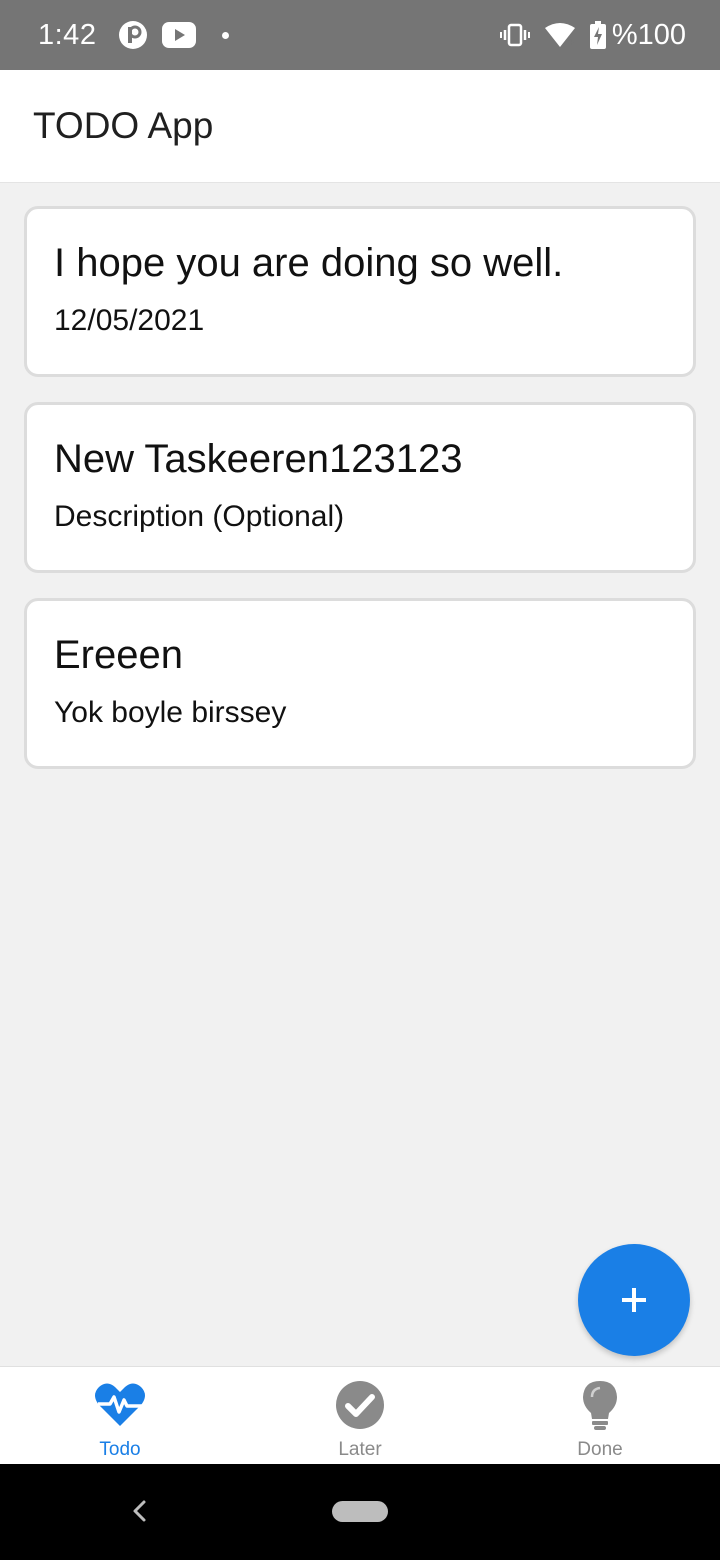 The width and height of the screenshot is (720, 1560). I want to click on bottom-nav: Todo Later Done, so click(360, 1415).